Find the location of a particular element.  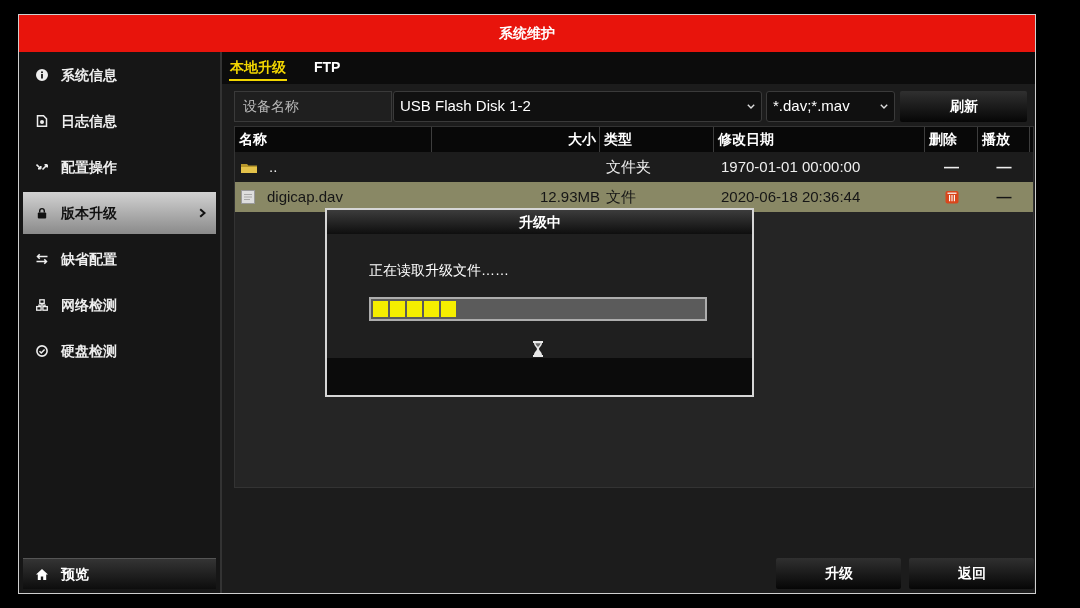

window-title: 系统维护 is located at coordinates (527, 33).